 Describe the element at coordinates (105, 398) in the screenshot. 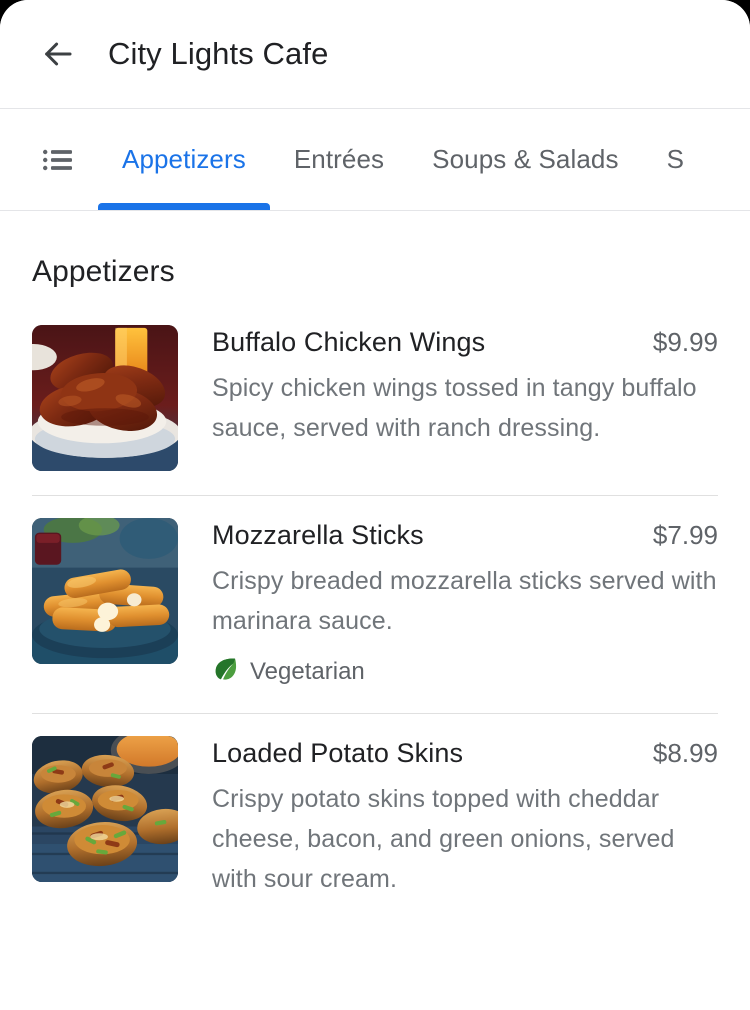

I see `buffalo-chicken-wings-photo` at that location.